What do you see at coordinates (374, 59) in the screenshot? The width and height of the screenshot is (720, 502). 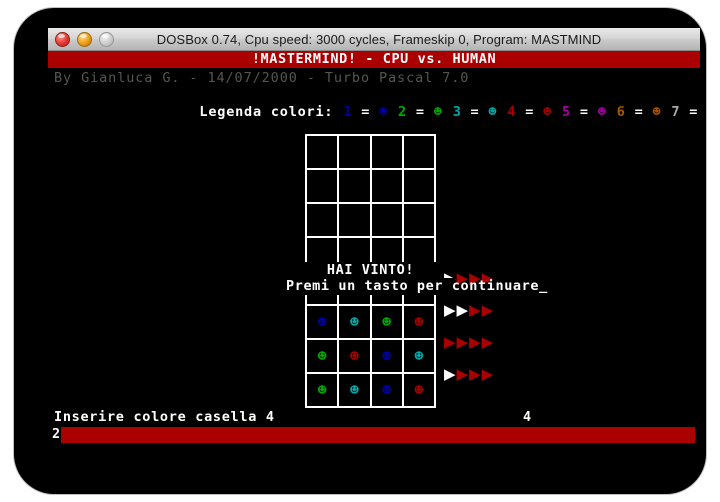 I see `app-banner: !MASTERMIND! - CPU vs. HUMAN` at bounding box center [374, 59].